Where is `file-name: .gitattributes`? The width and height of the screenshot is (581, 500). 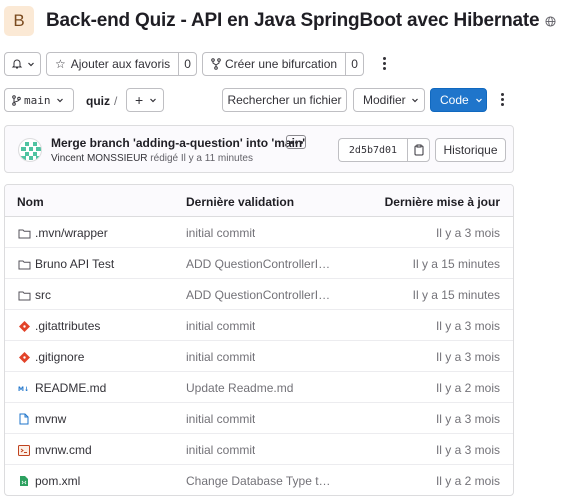
file-name: .gitattributes is located at coordinates (67, 326).